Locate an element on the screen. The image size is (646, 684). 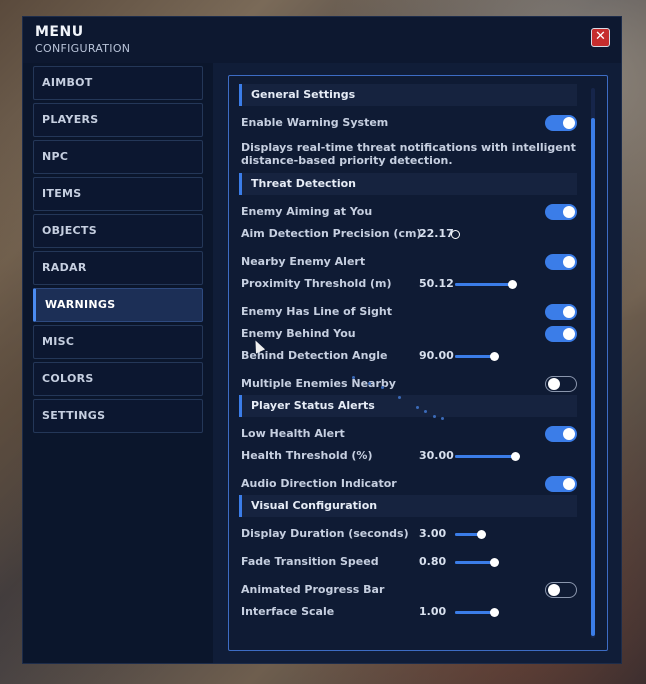
close-button: ✕ is located at coordinates (600, 37).